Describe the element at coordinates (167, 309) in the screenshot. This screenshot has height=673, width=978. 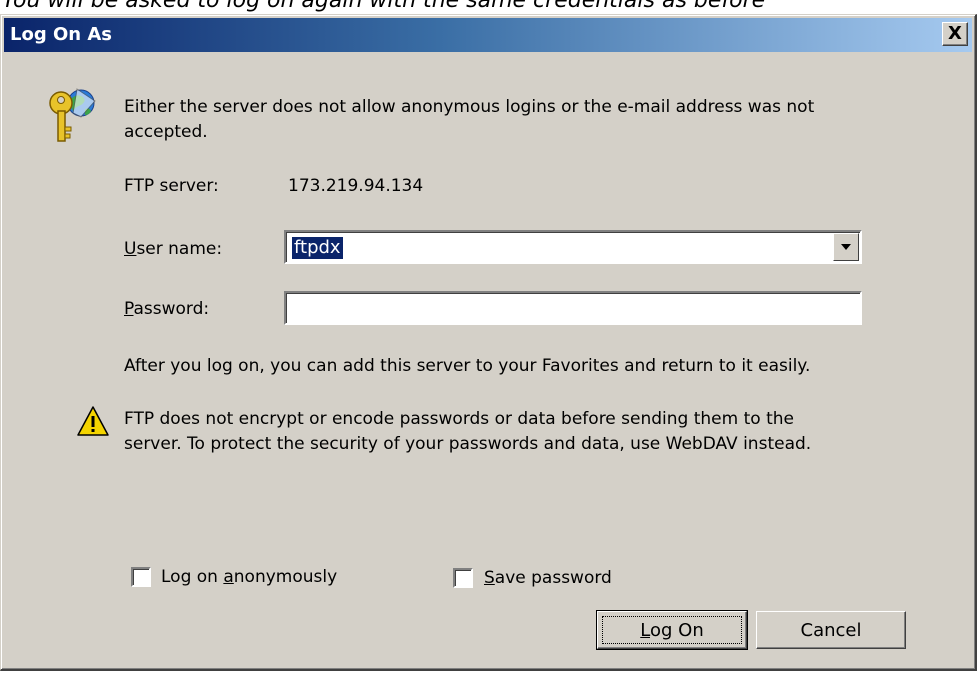
I see `password-label: Password:` at that location.